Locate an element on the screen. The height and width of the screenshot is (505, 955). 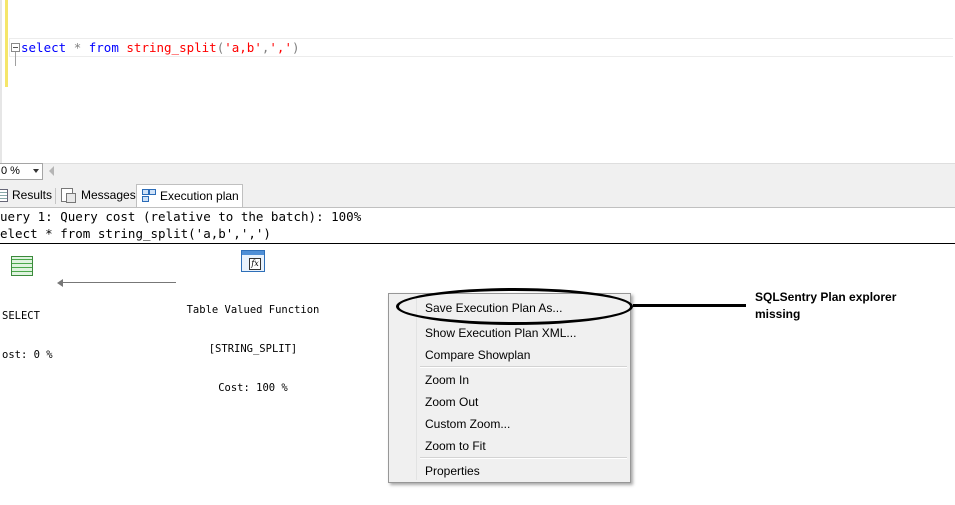
function-name: string_split is located at coordinates (171, 47).